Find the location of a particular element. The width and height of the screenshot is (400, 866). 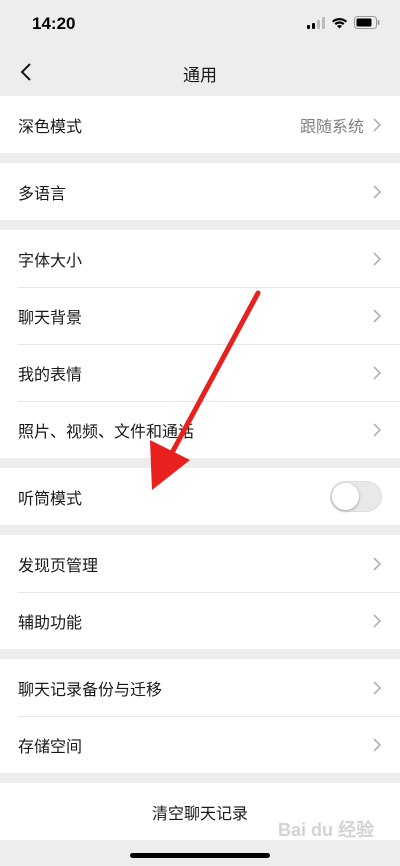

accessibility-row: 辅助功能 is located at coordinates (200, 620).